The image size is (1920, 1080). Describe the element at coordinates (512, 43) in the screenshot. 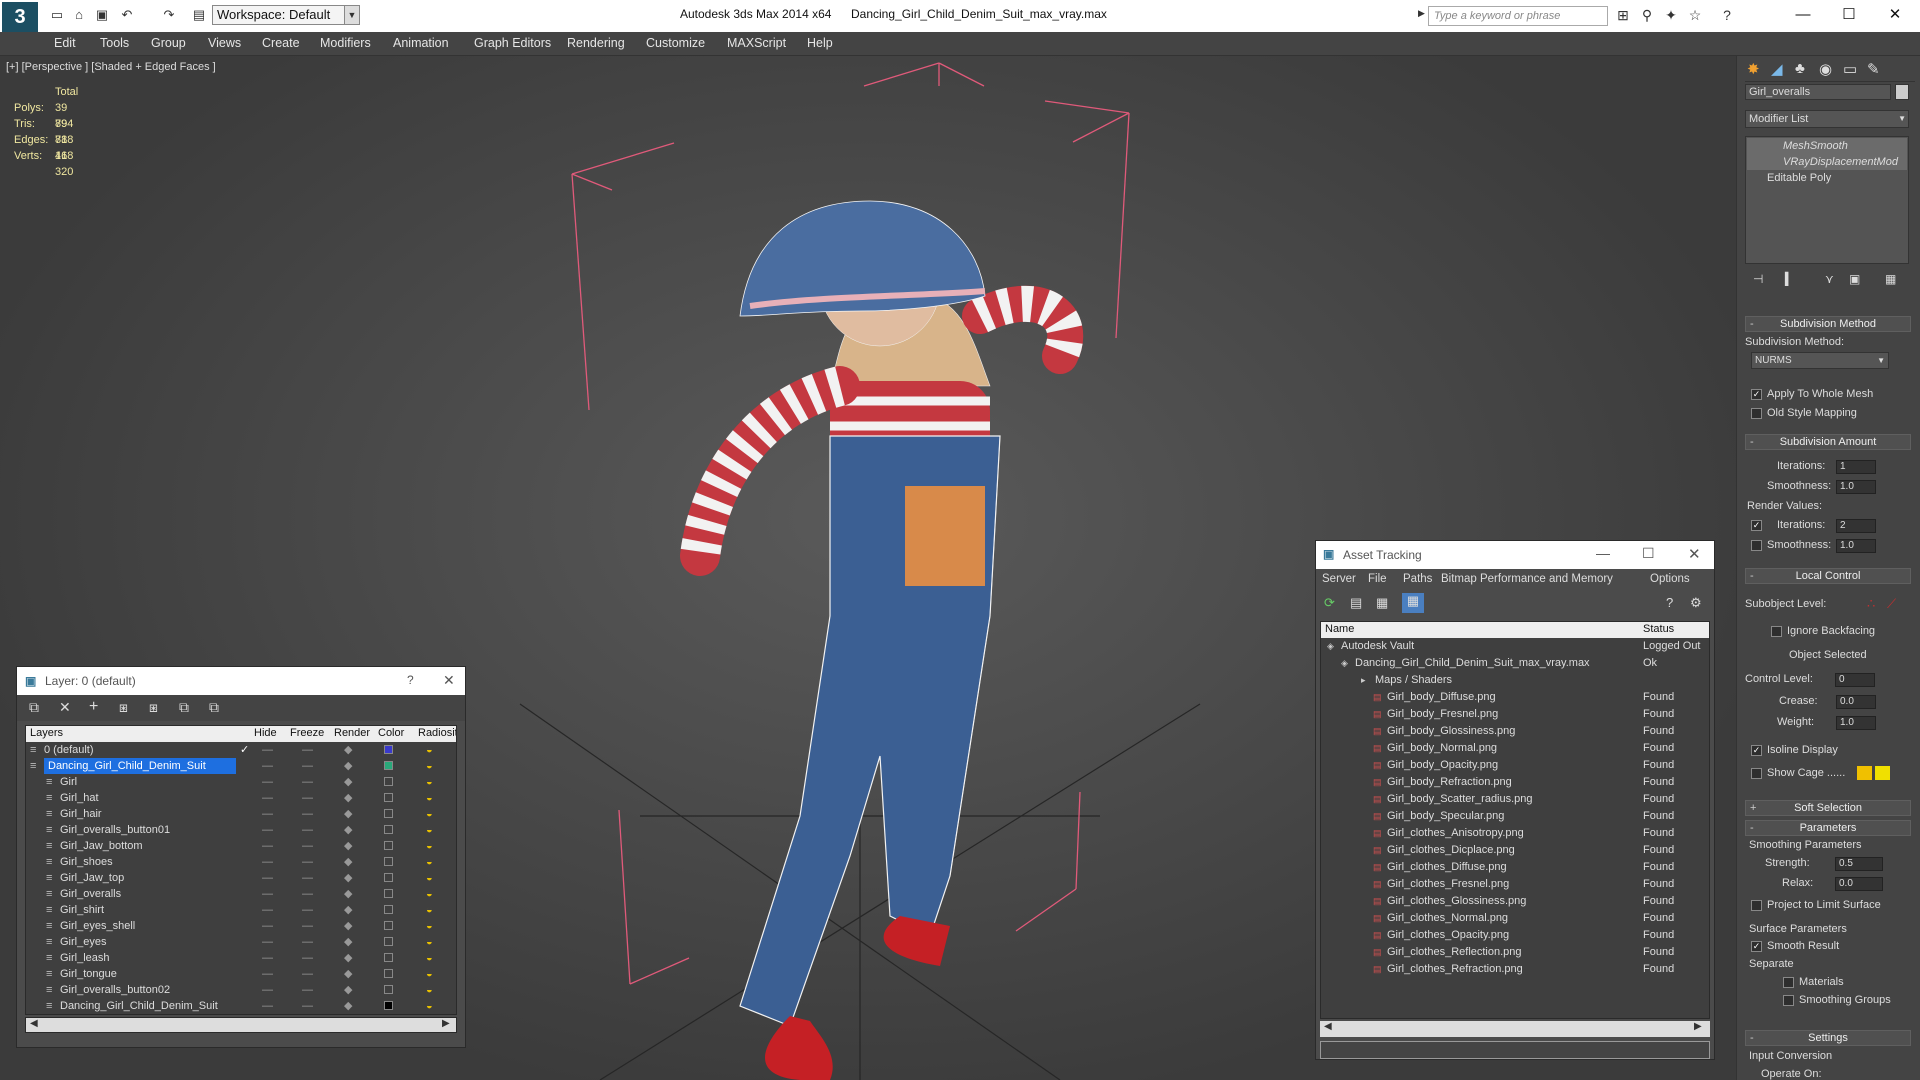

I see `menu-graph-editors: Graph Editors` at that location.